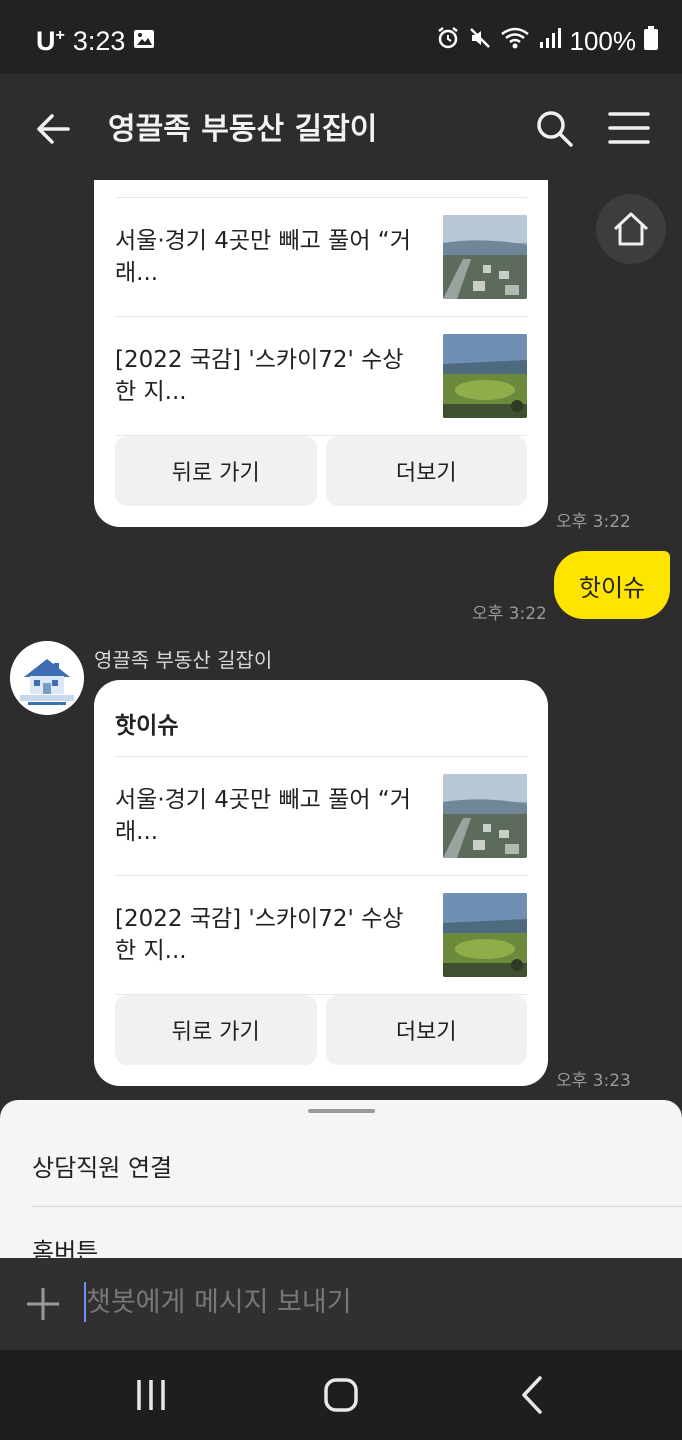 The width and height of the screenshot is (682, 1440). I want to click on menu-button, so click(629, 128).